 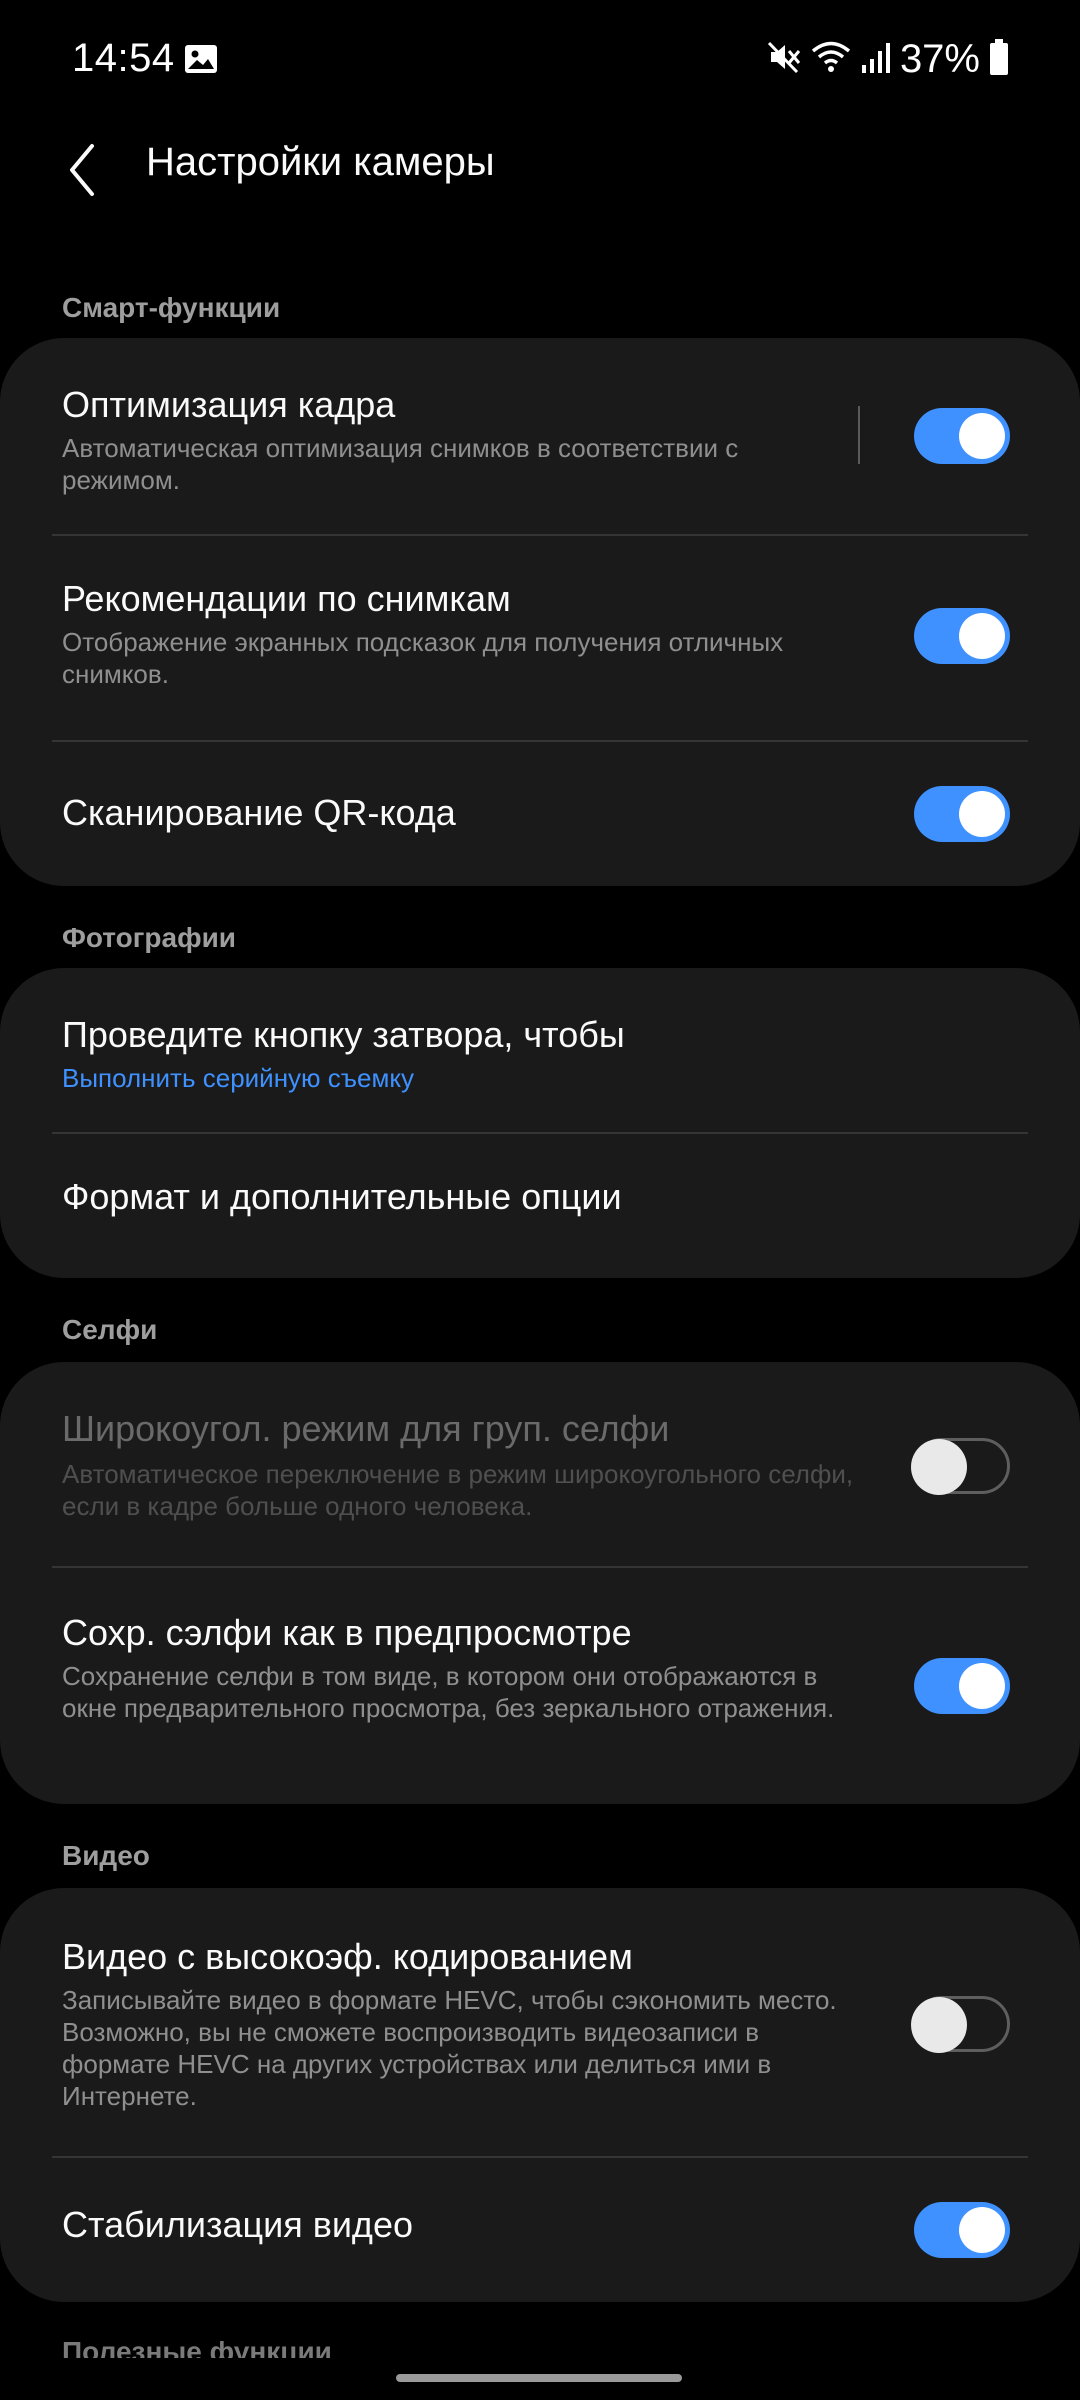 I want to click on battery-icon, so click(x=999, y=59).